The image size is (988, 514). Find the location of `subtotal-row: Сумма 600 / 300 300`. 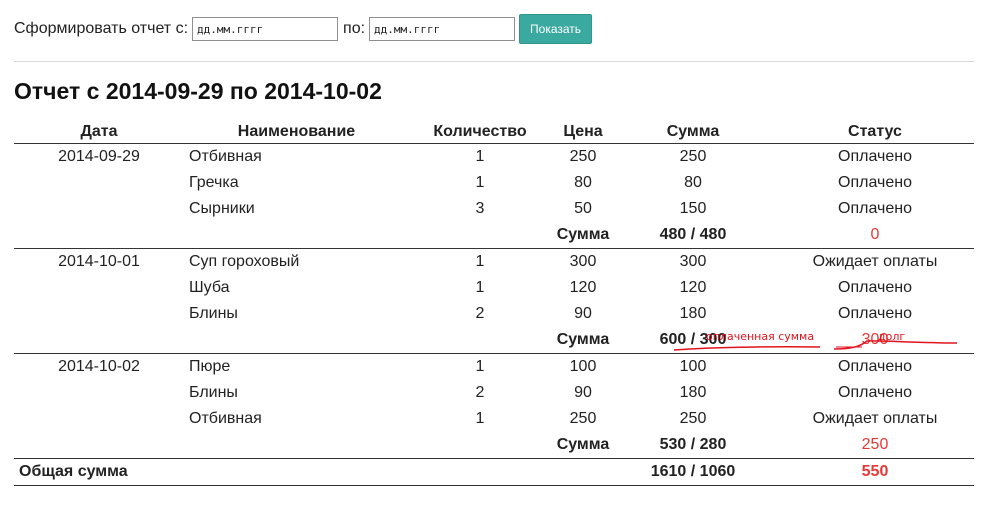

subtotal-row: Сумма 600 / 300 300 is located at coordinates (494, 340).